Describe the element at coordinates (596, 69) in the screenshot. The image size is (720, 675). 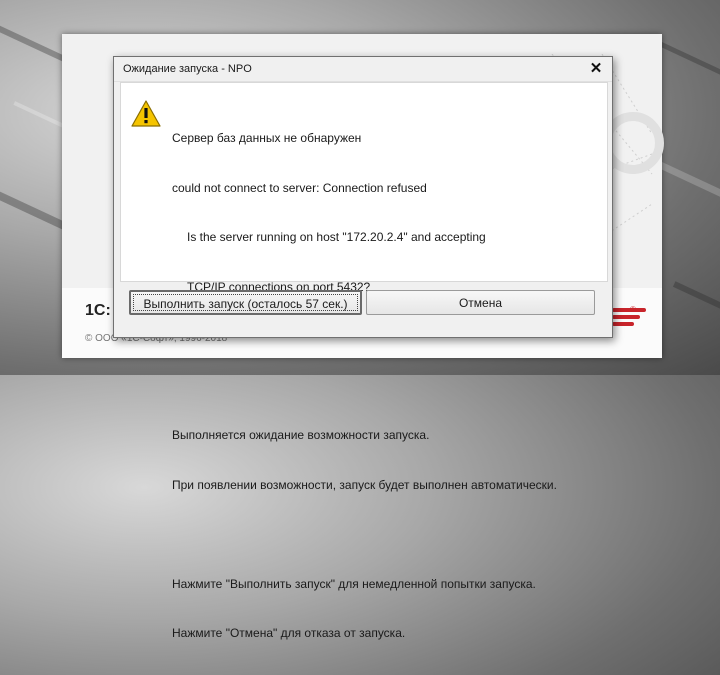
I see `close-icon: ✕` at that location.